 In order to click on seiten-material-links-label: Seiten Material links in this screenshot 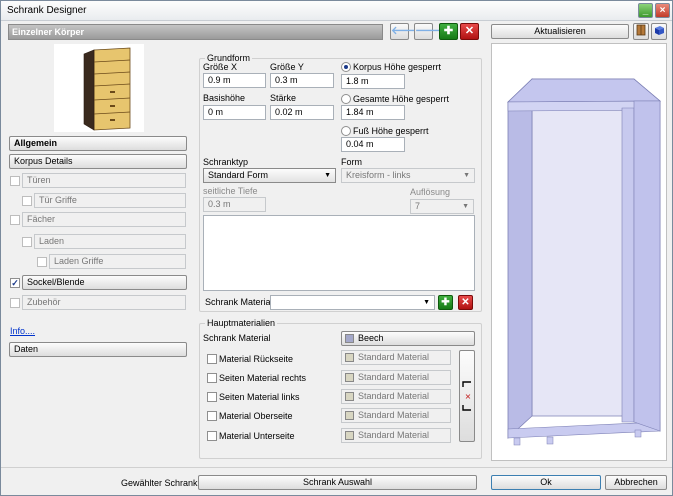, I will do `click(259, 397)`.